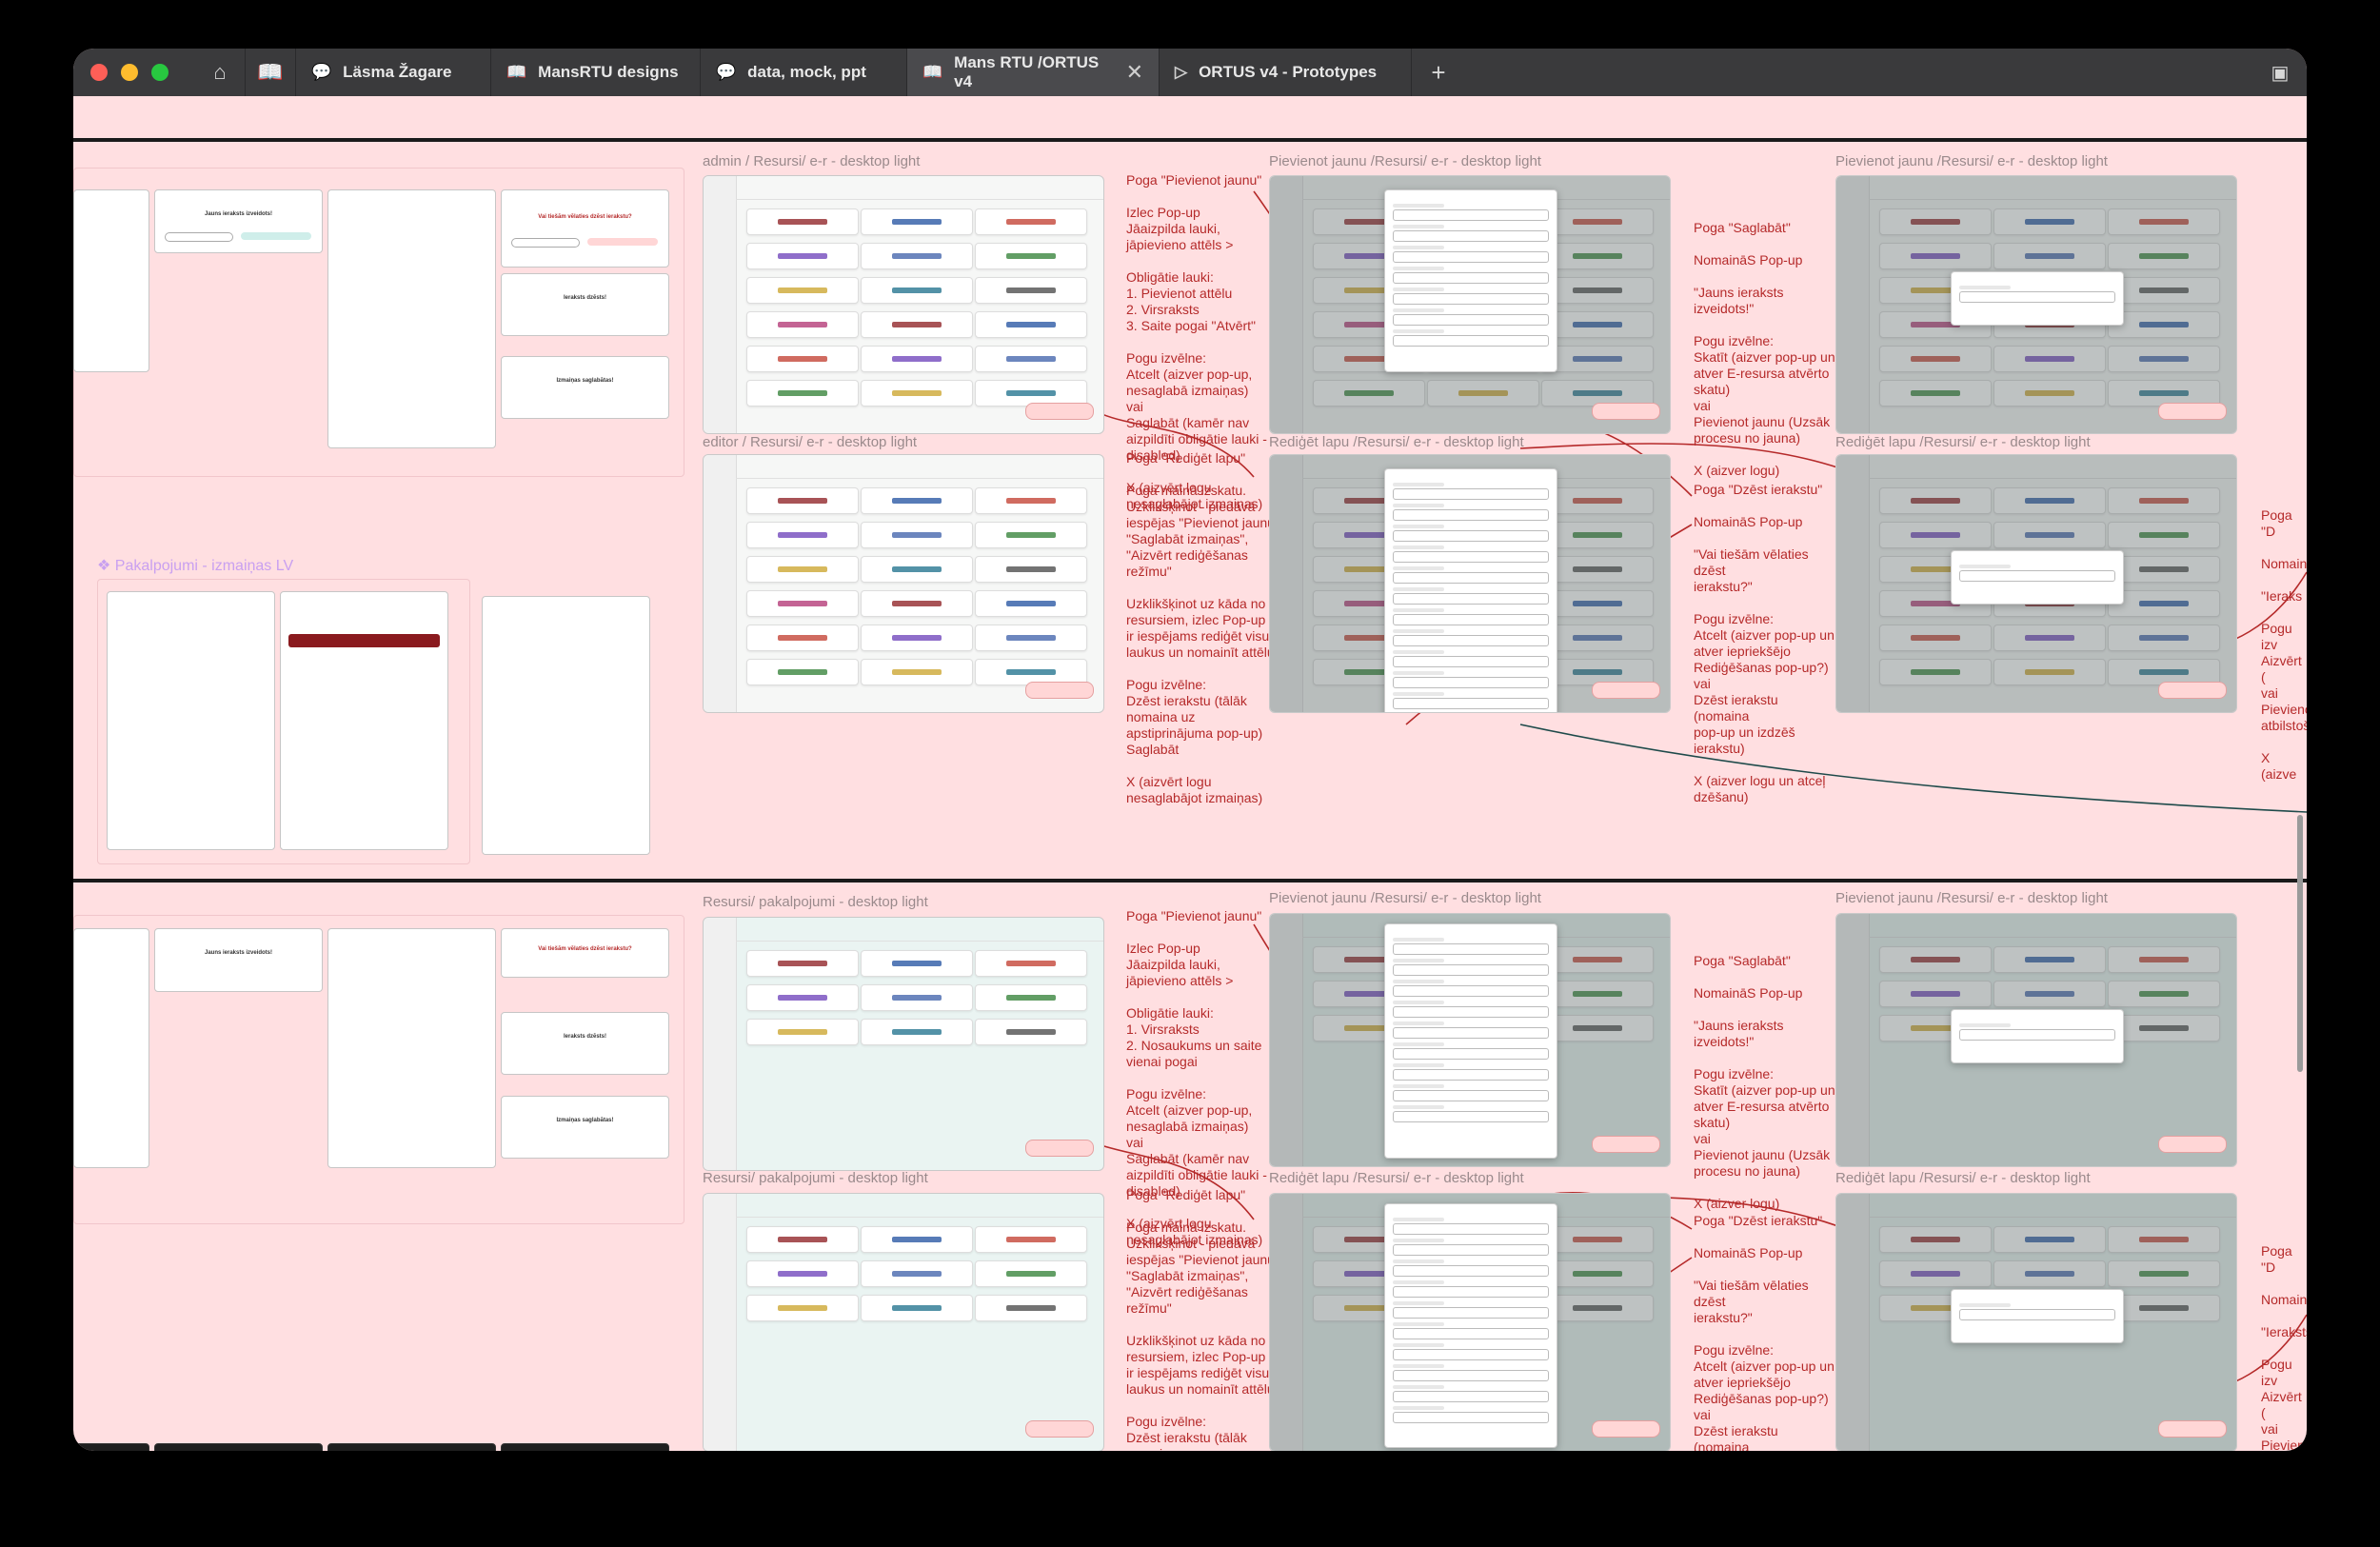  What do you see at coordinates (238, 221) in the screenshot?
I see `modal-card-created: Jauns ieraksts izveidots!` at bounding box center [238, 221].